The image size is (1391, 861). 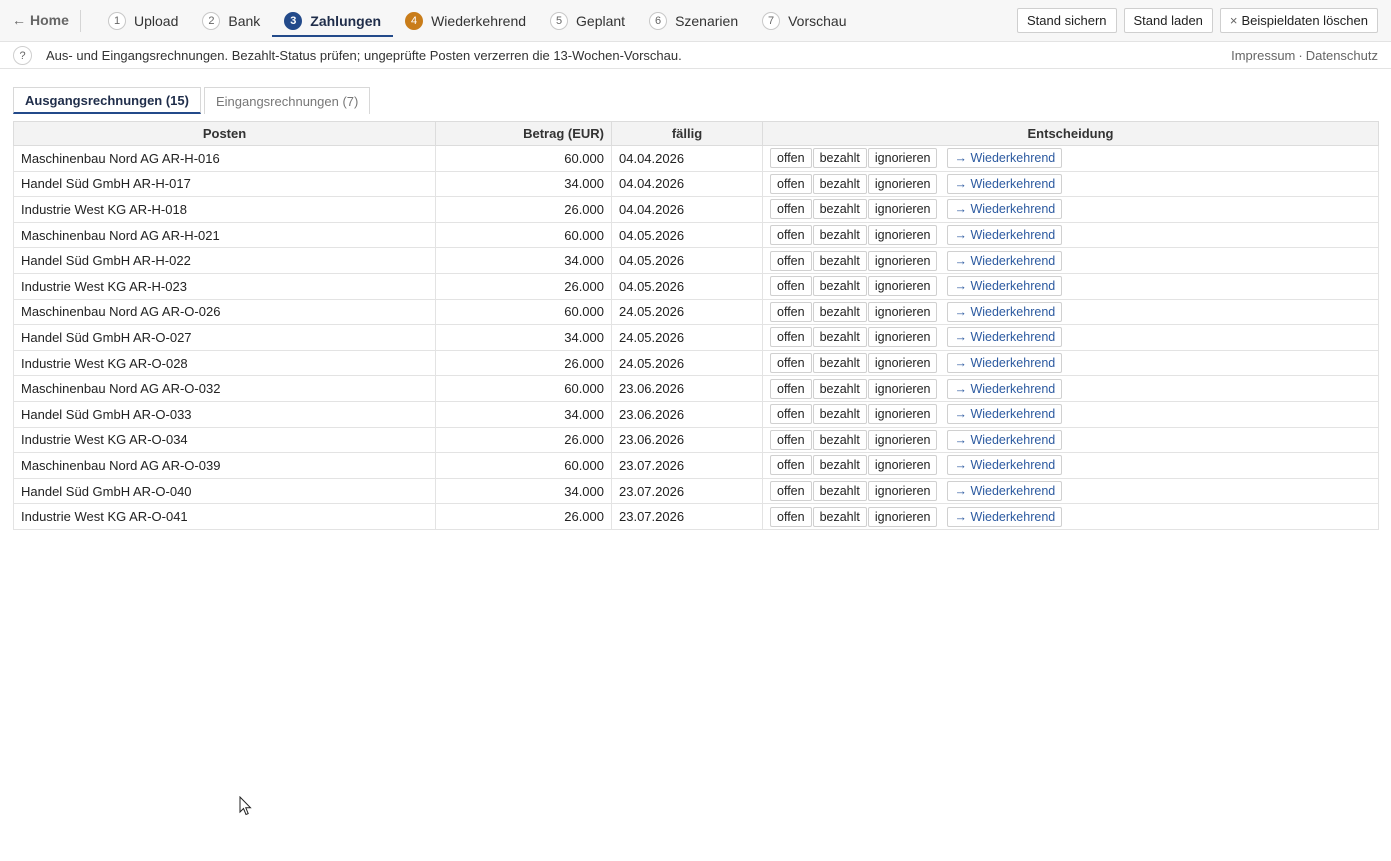 I want to click on tab-ausgangsrechnungen: Ausgangsrechnungen (15), so click(x=107, y=100).